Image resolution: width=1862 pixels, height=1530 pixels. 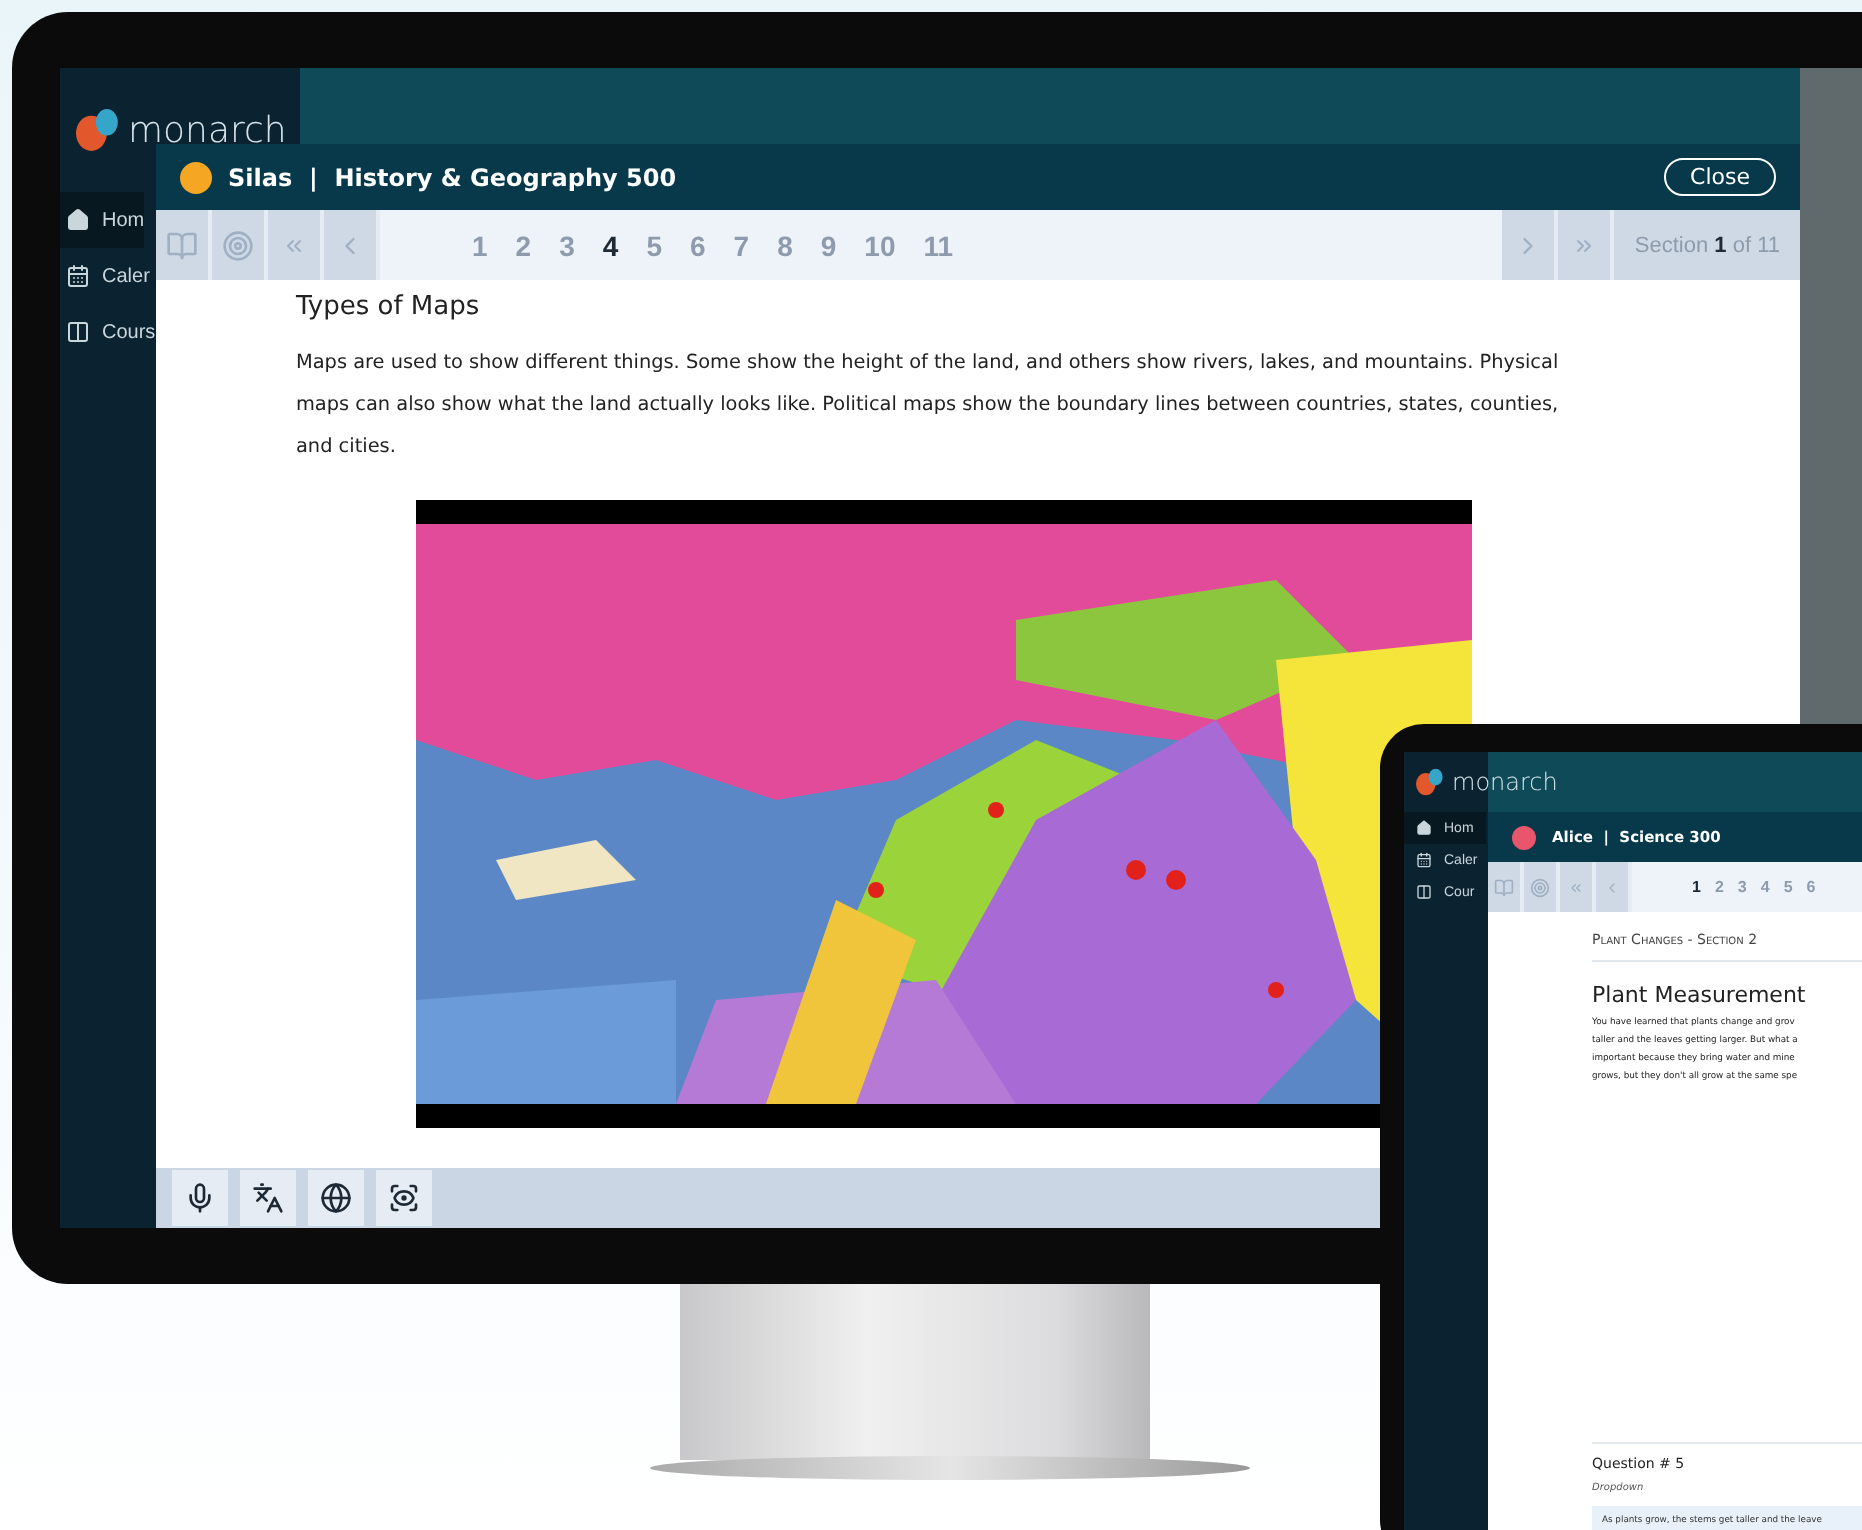 What do you see at coordinates (102, 220) in the screenshot?
I see `sidebar-item: Hom` at bounding box center [102, 220].